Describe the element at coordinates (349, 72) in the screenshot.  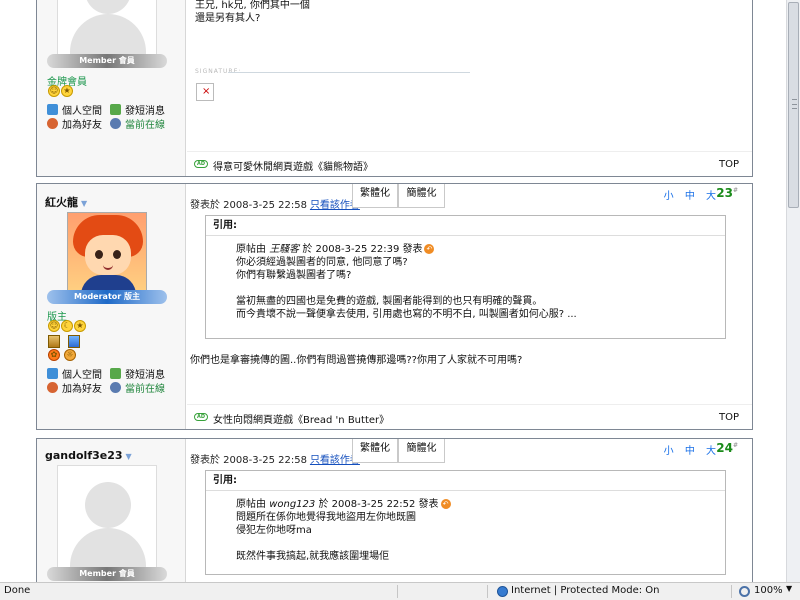
I see `signature-divider` at that location.